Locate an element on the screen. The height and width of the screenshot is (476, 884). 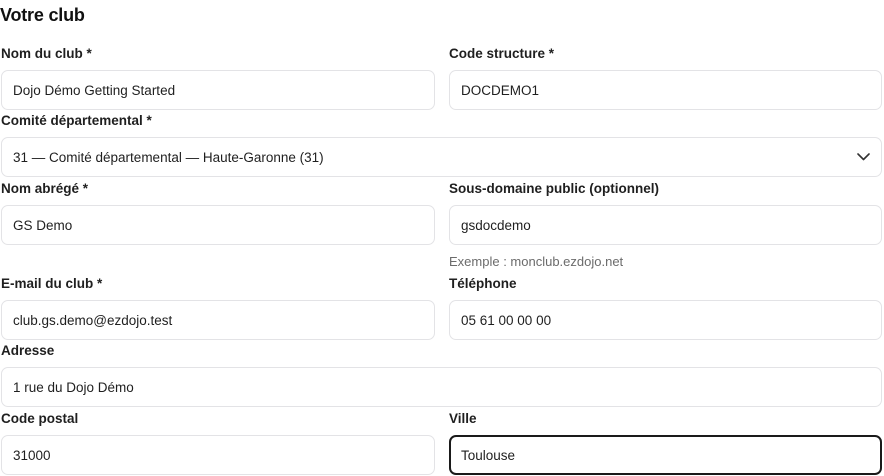
phone-input is located at coordinates (665, 320).